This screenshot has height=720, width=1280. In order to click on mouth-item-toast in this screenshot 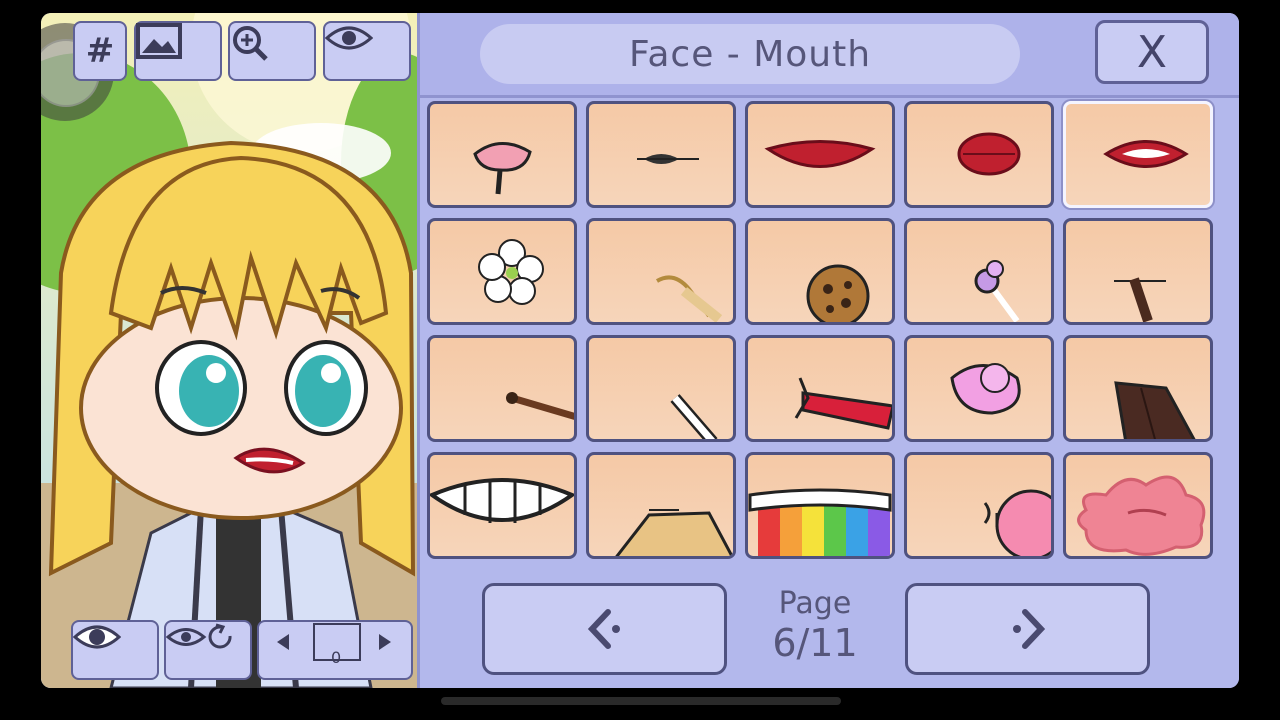, I will do `click(661, 505)`.